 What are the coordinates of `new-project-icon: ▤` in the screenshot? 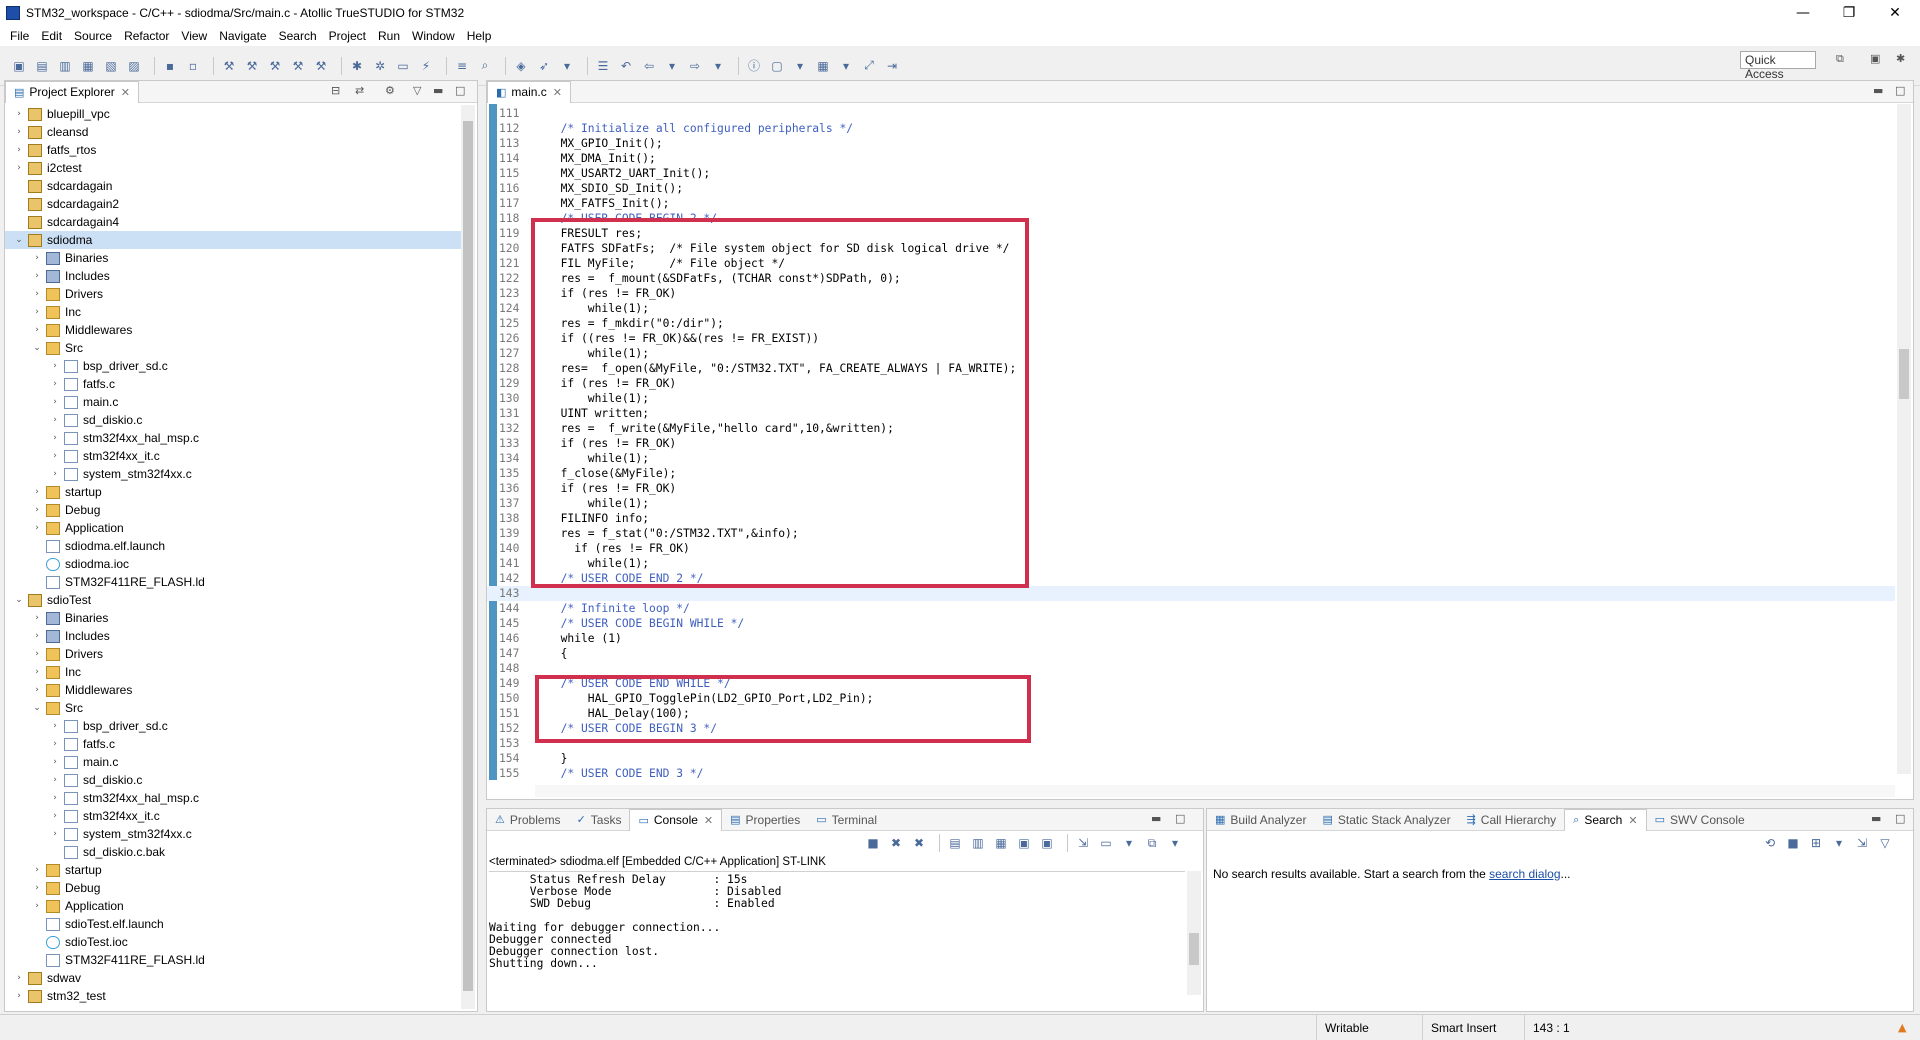 It's located at (42, 66).